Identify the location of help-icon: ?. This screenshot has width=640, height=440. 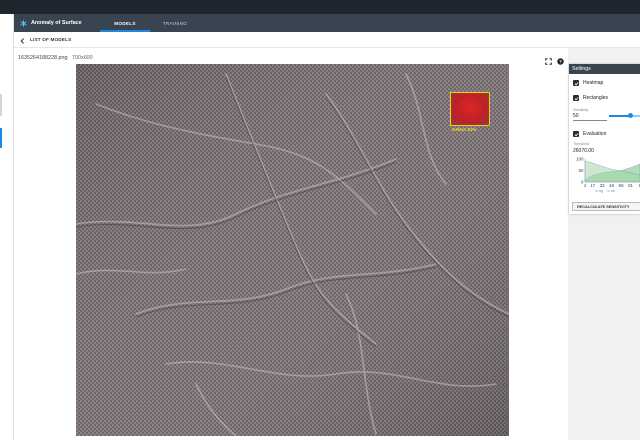
(560, 61).